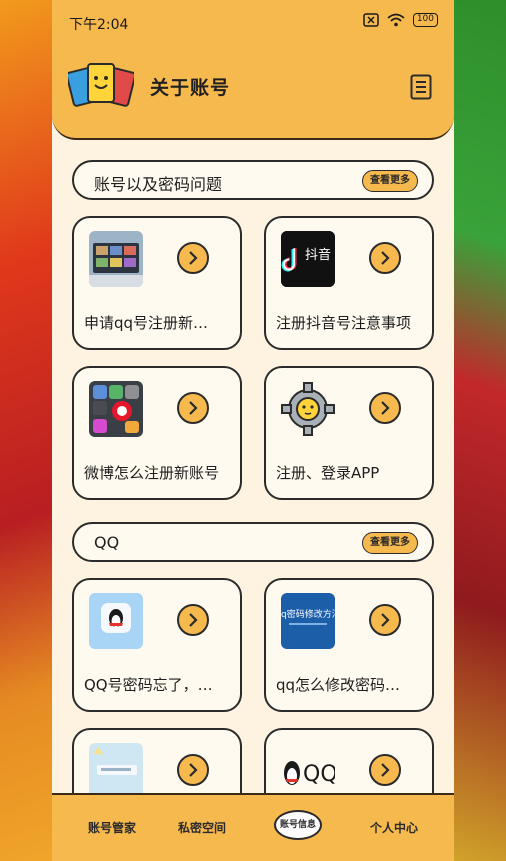 Image resolution: width=506 pixels, height=861 pixels. What do you see at coordinates (480, 430) in the screenshot?
I see `background-right-decoration` at bounding box center [480, 430].